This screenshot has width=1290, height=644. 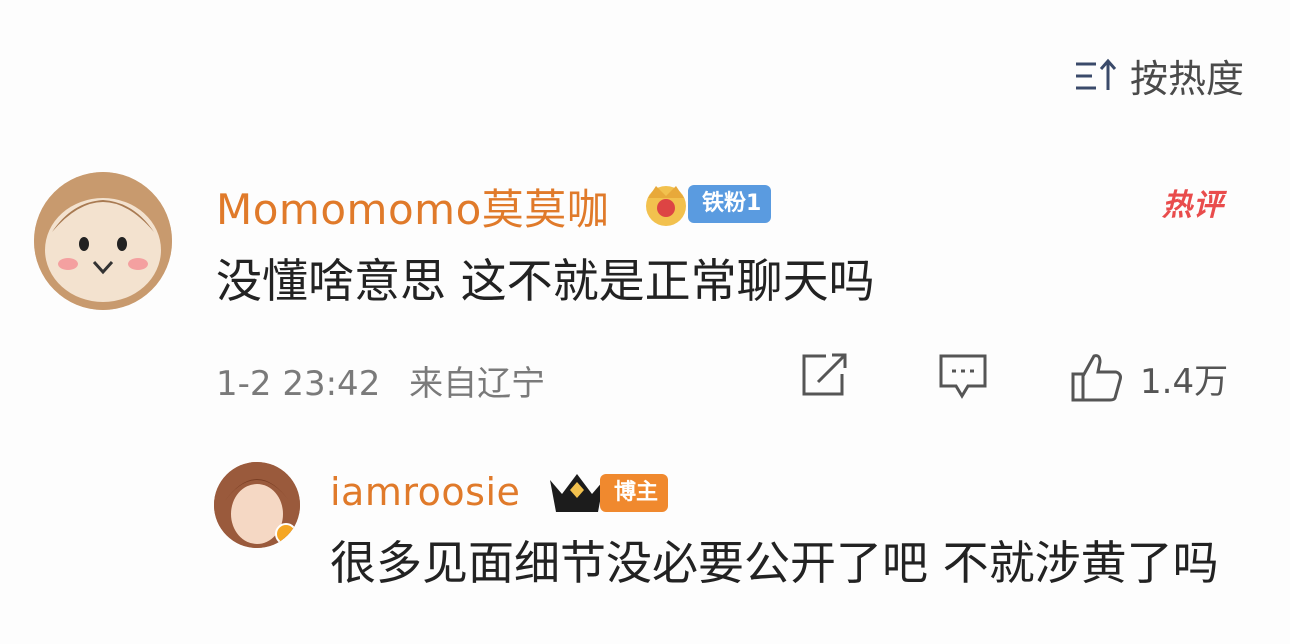 I want to click on share-button, so click(x=825, y=375).